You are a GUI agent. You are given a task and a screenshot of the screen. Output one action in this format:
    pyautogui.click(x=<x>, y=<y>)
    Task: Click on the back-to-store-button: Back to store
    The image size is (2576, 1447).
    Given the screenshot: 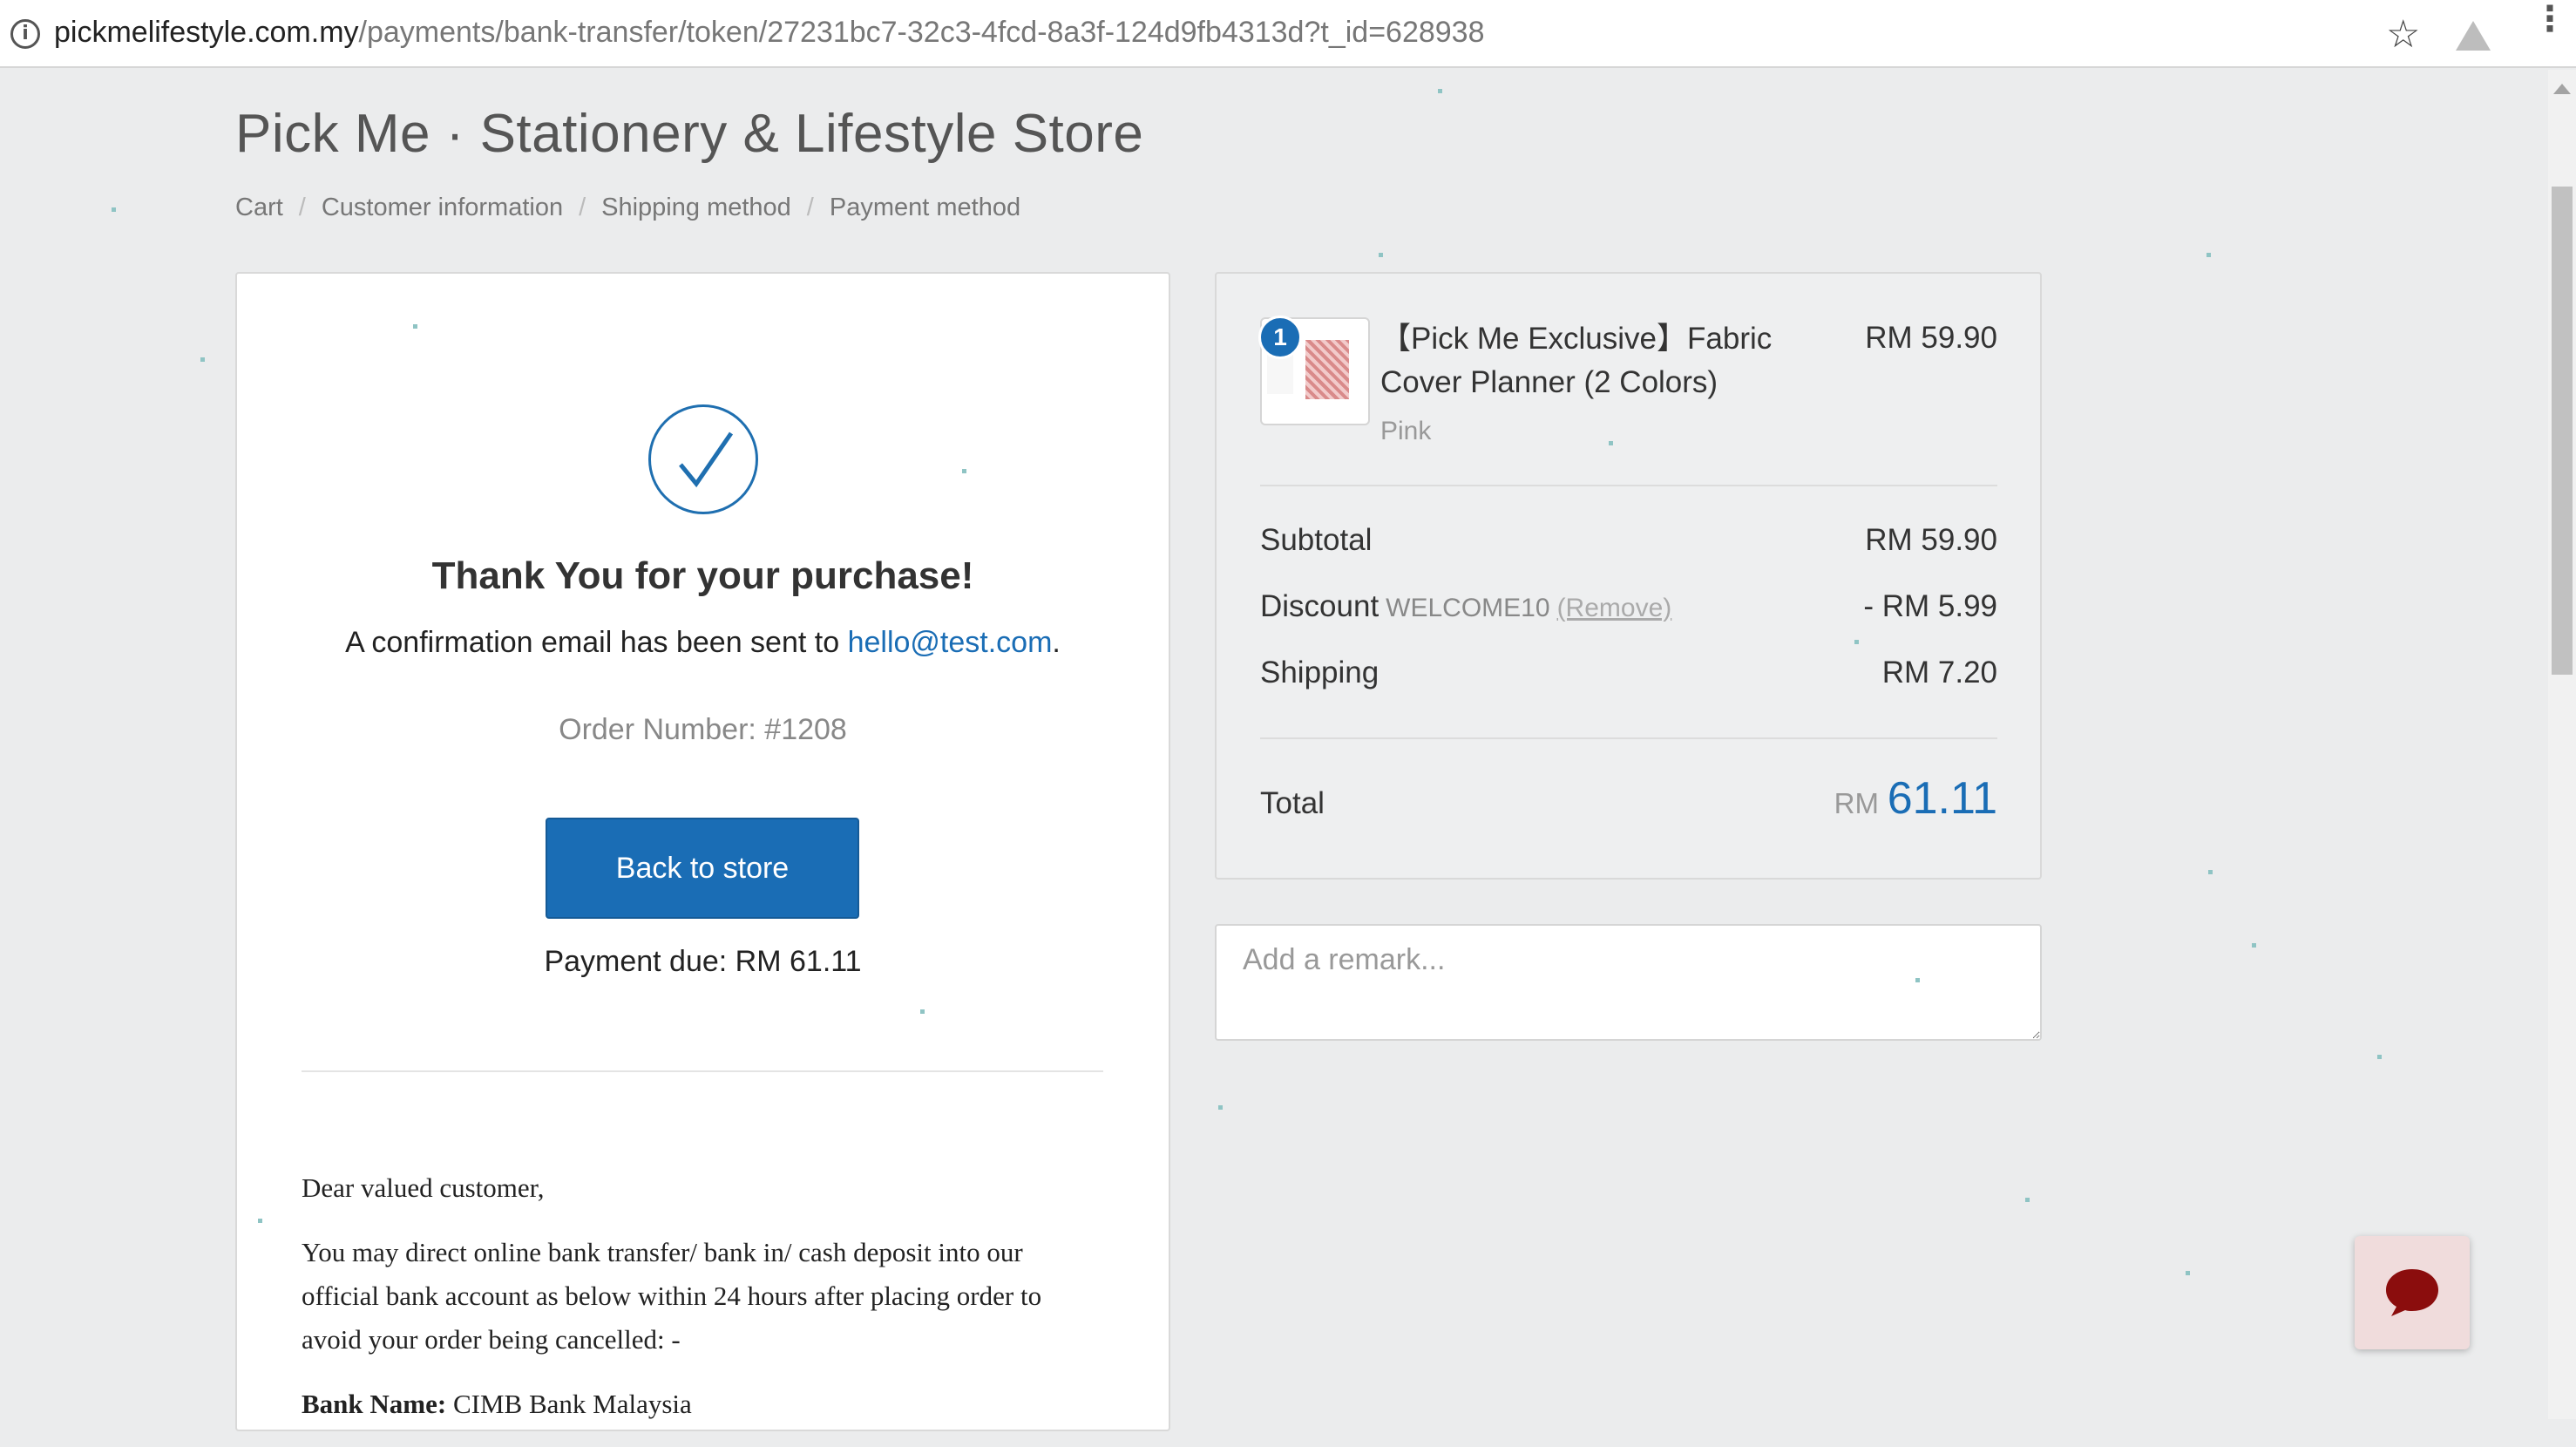 What is the action you would take?
    pyautogui.click(x=702, y=868)
    